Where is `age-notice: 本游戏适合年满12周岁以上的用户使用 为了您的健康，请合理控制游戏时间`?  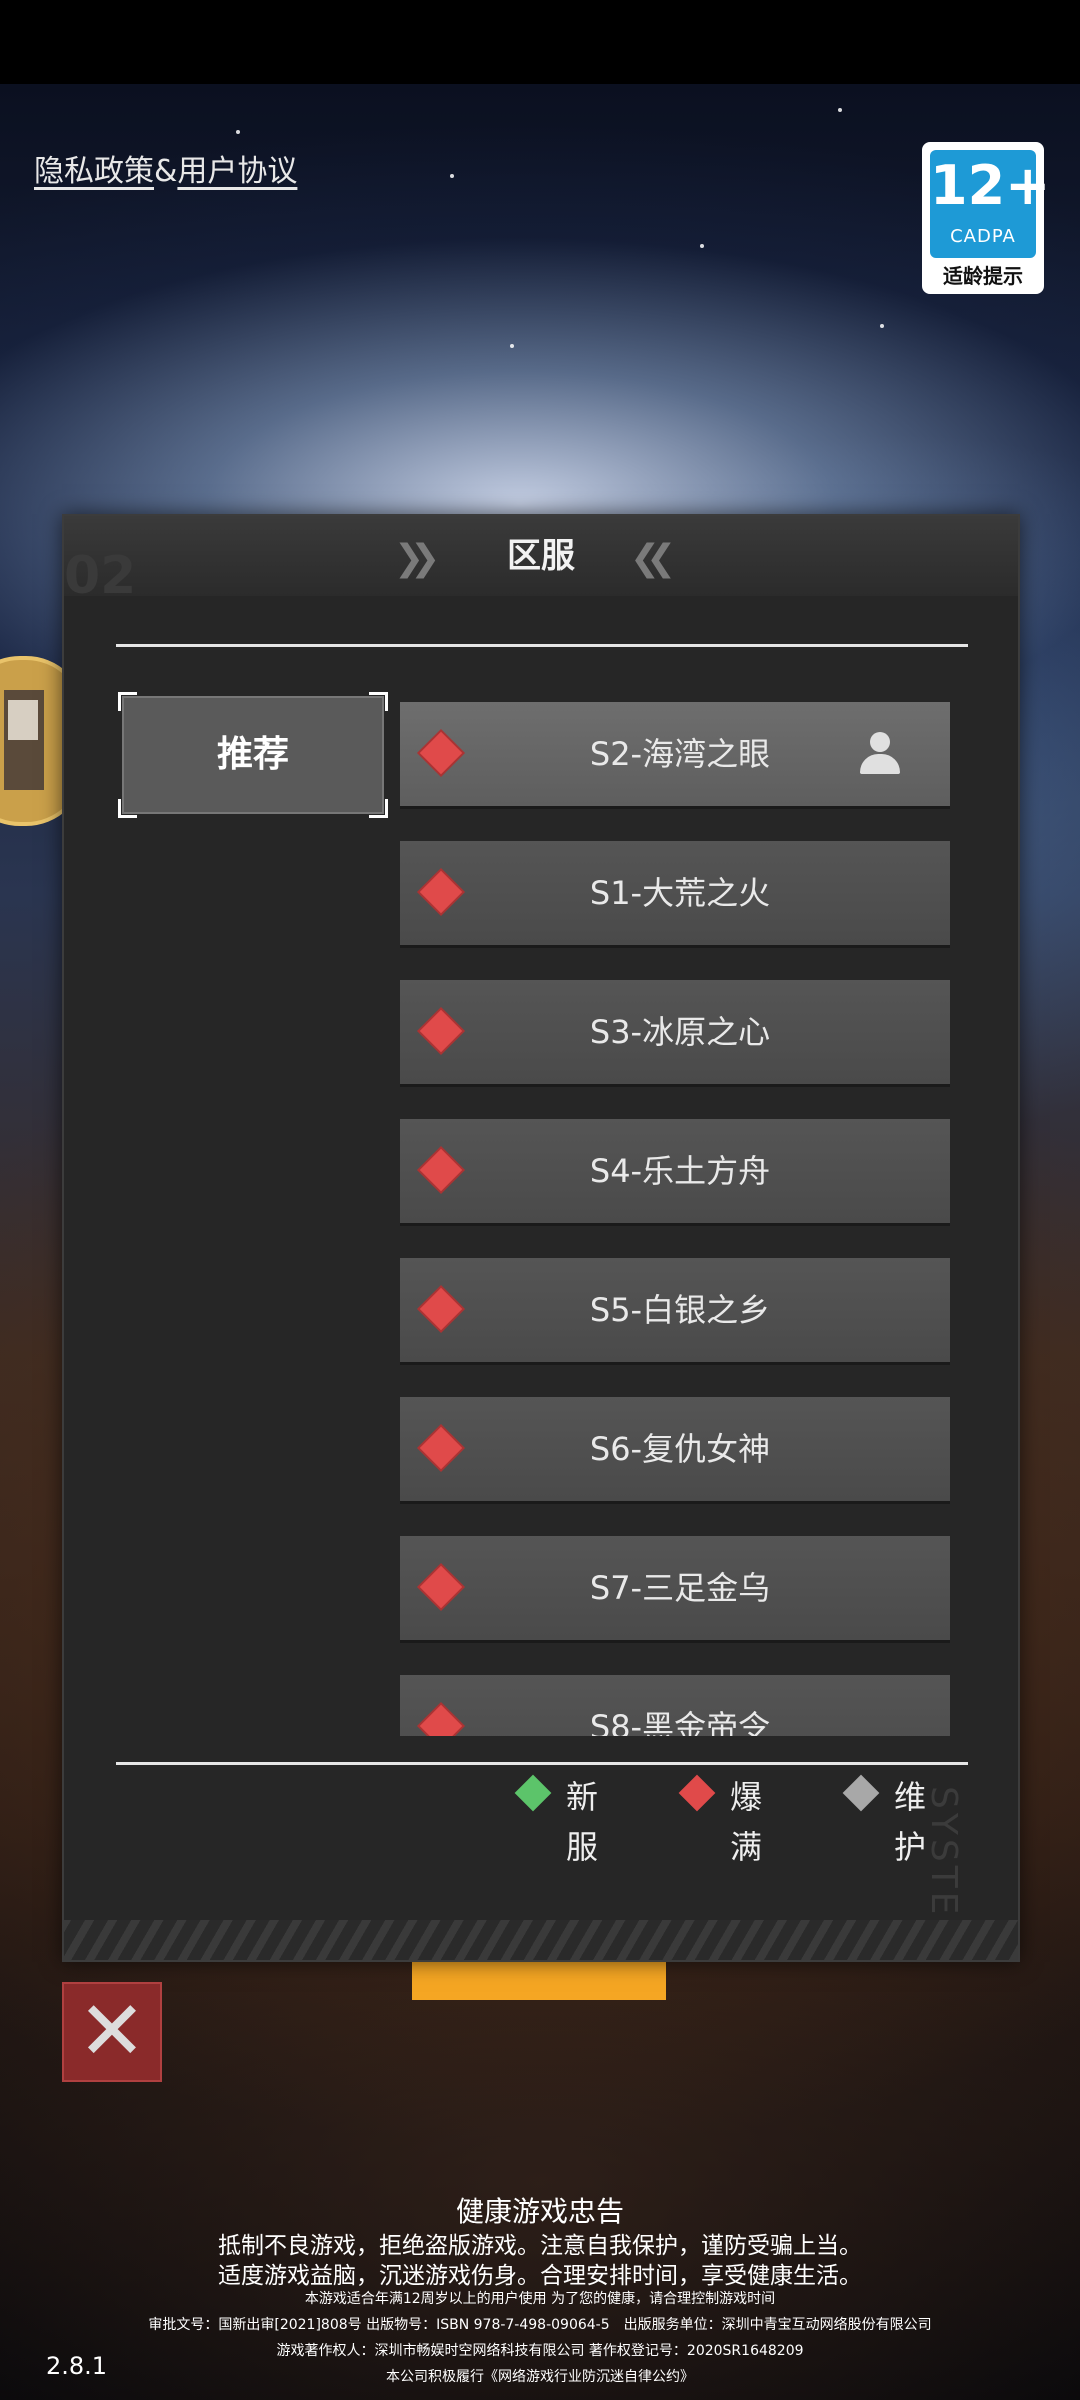 age-notice: 本游戏适合年满12周岁以上的用户使用 为了您的健康，请合理控制游戏时间 is located at coordinates (540, 2299).